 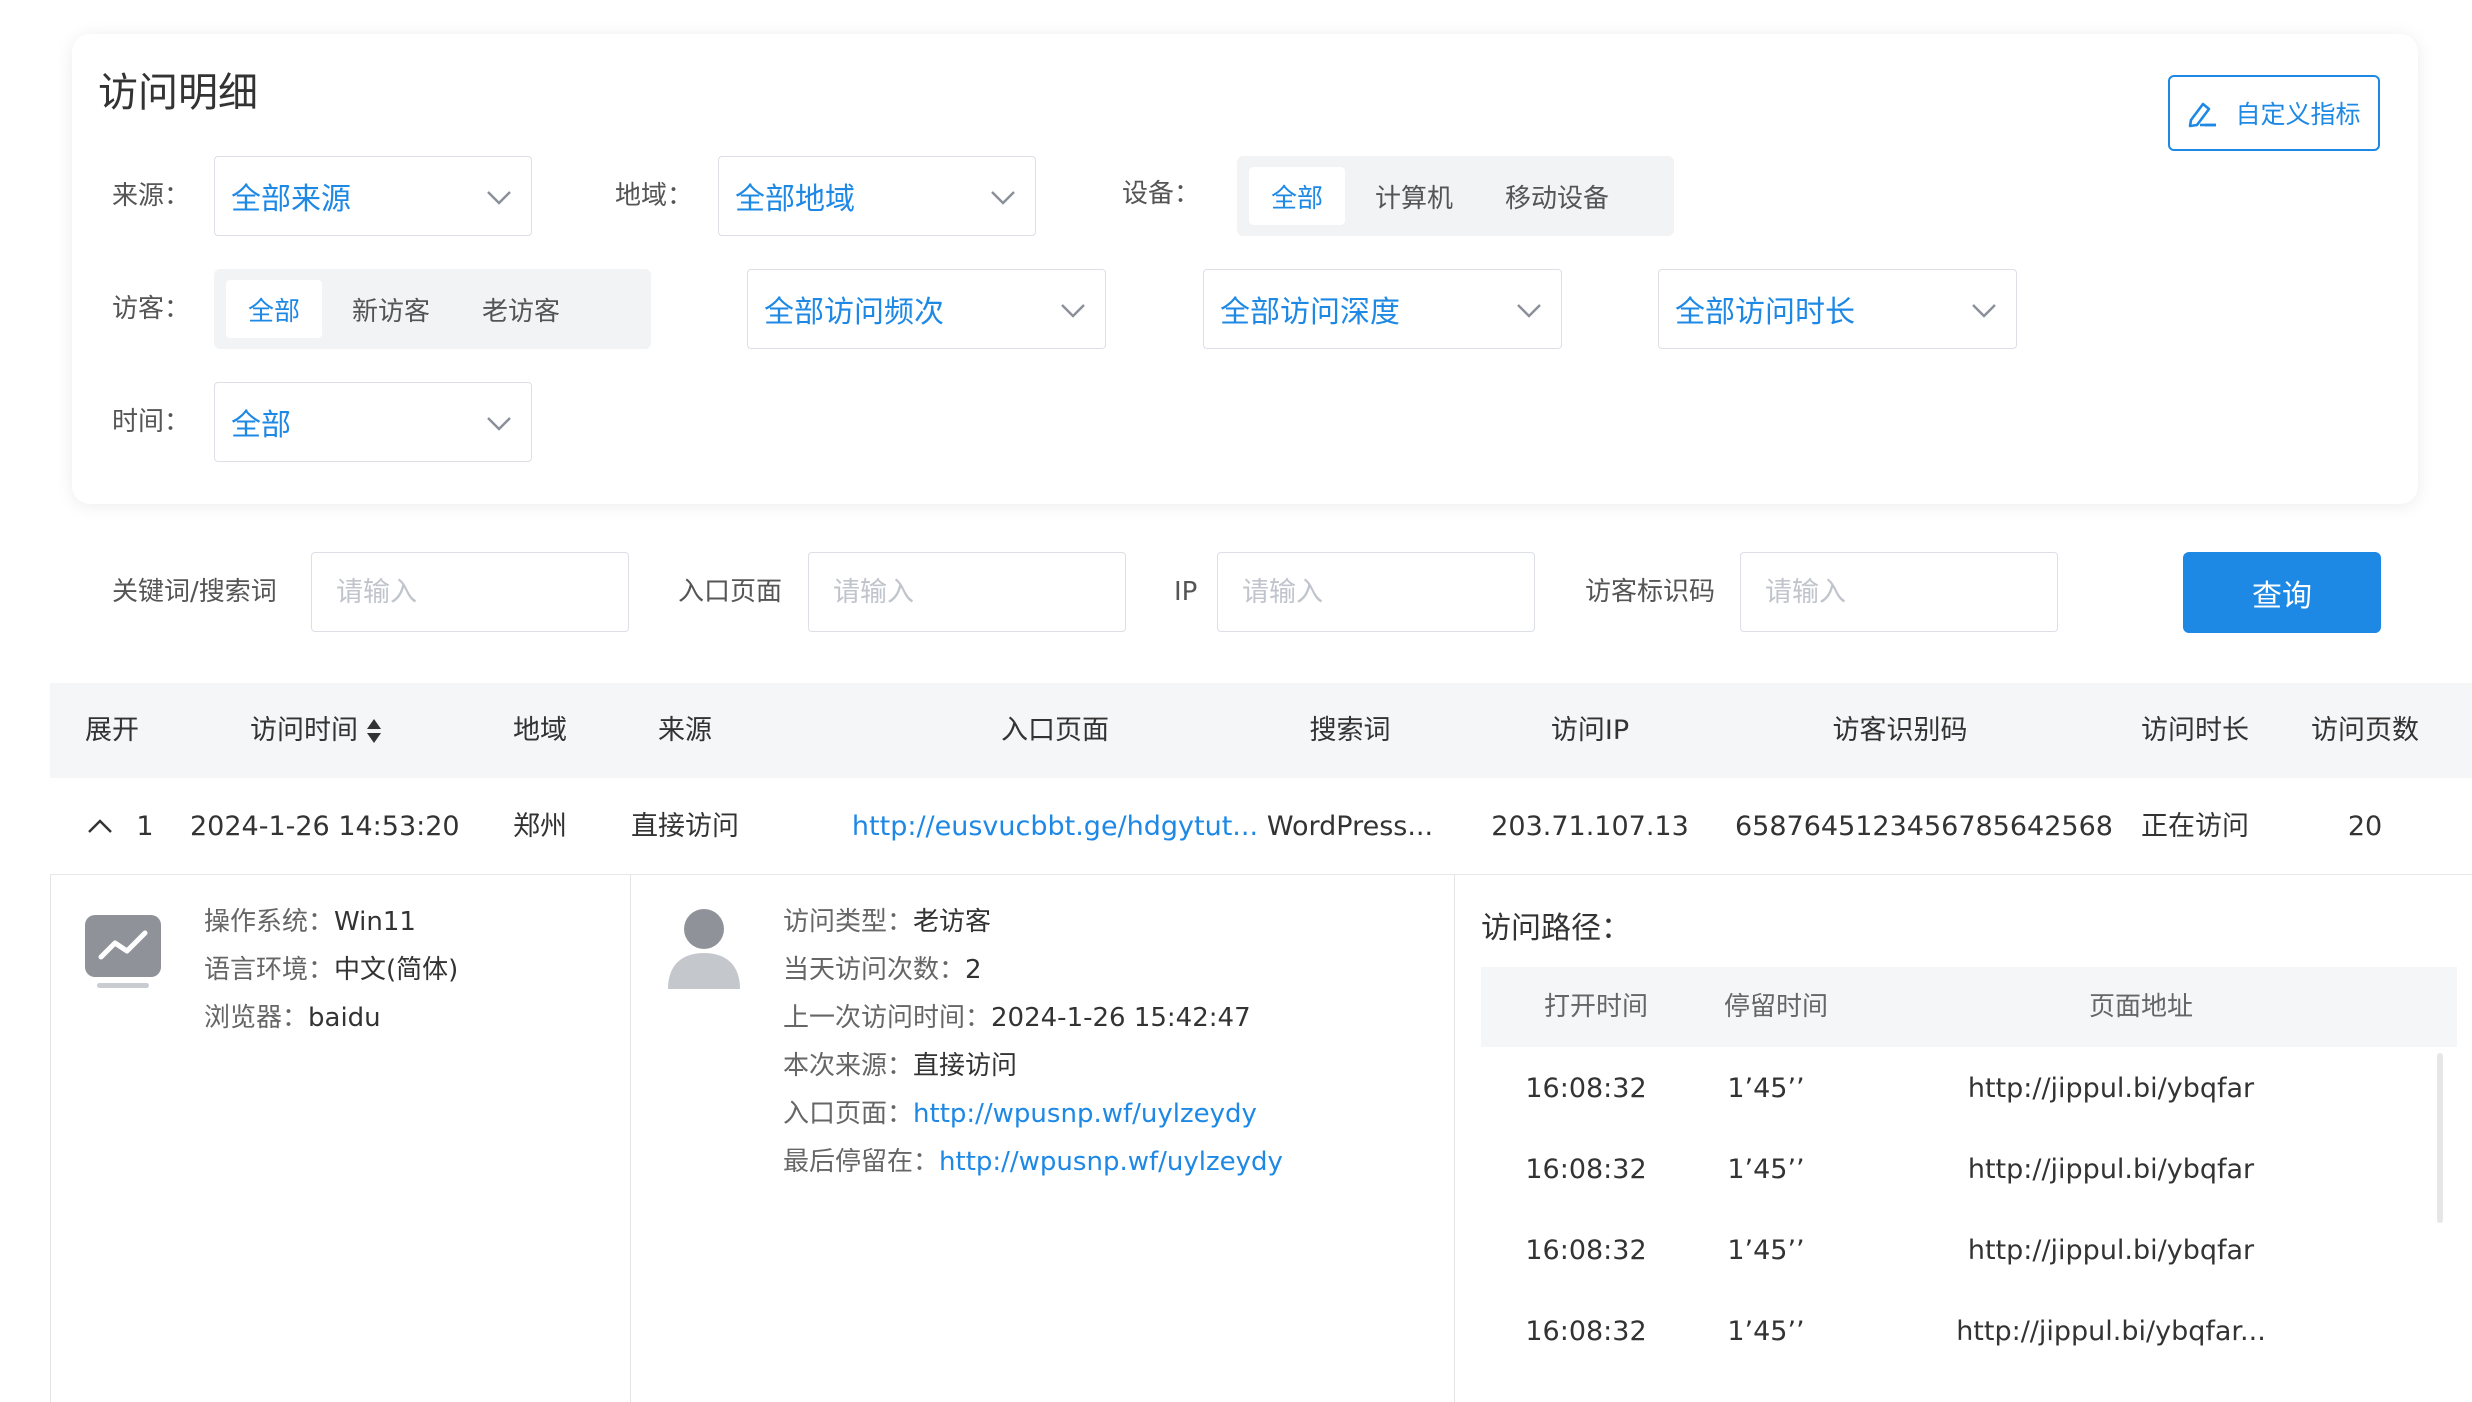 What do you see at coordinates (2440, 1138) in the screenshot?
I see `visit-path-scrollbar` at bounding box center [2440, 1138].